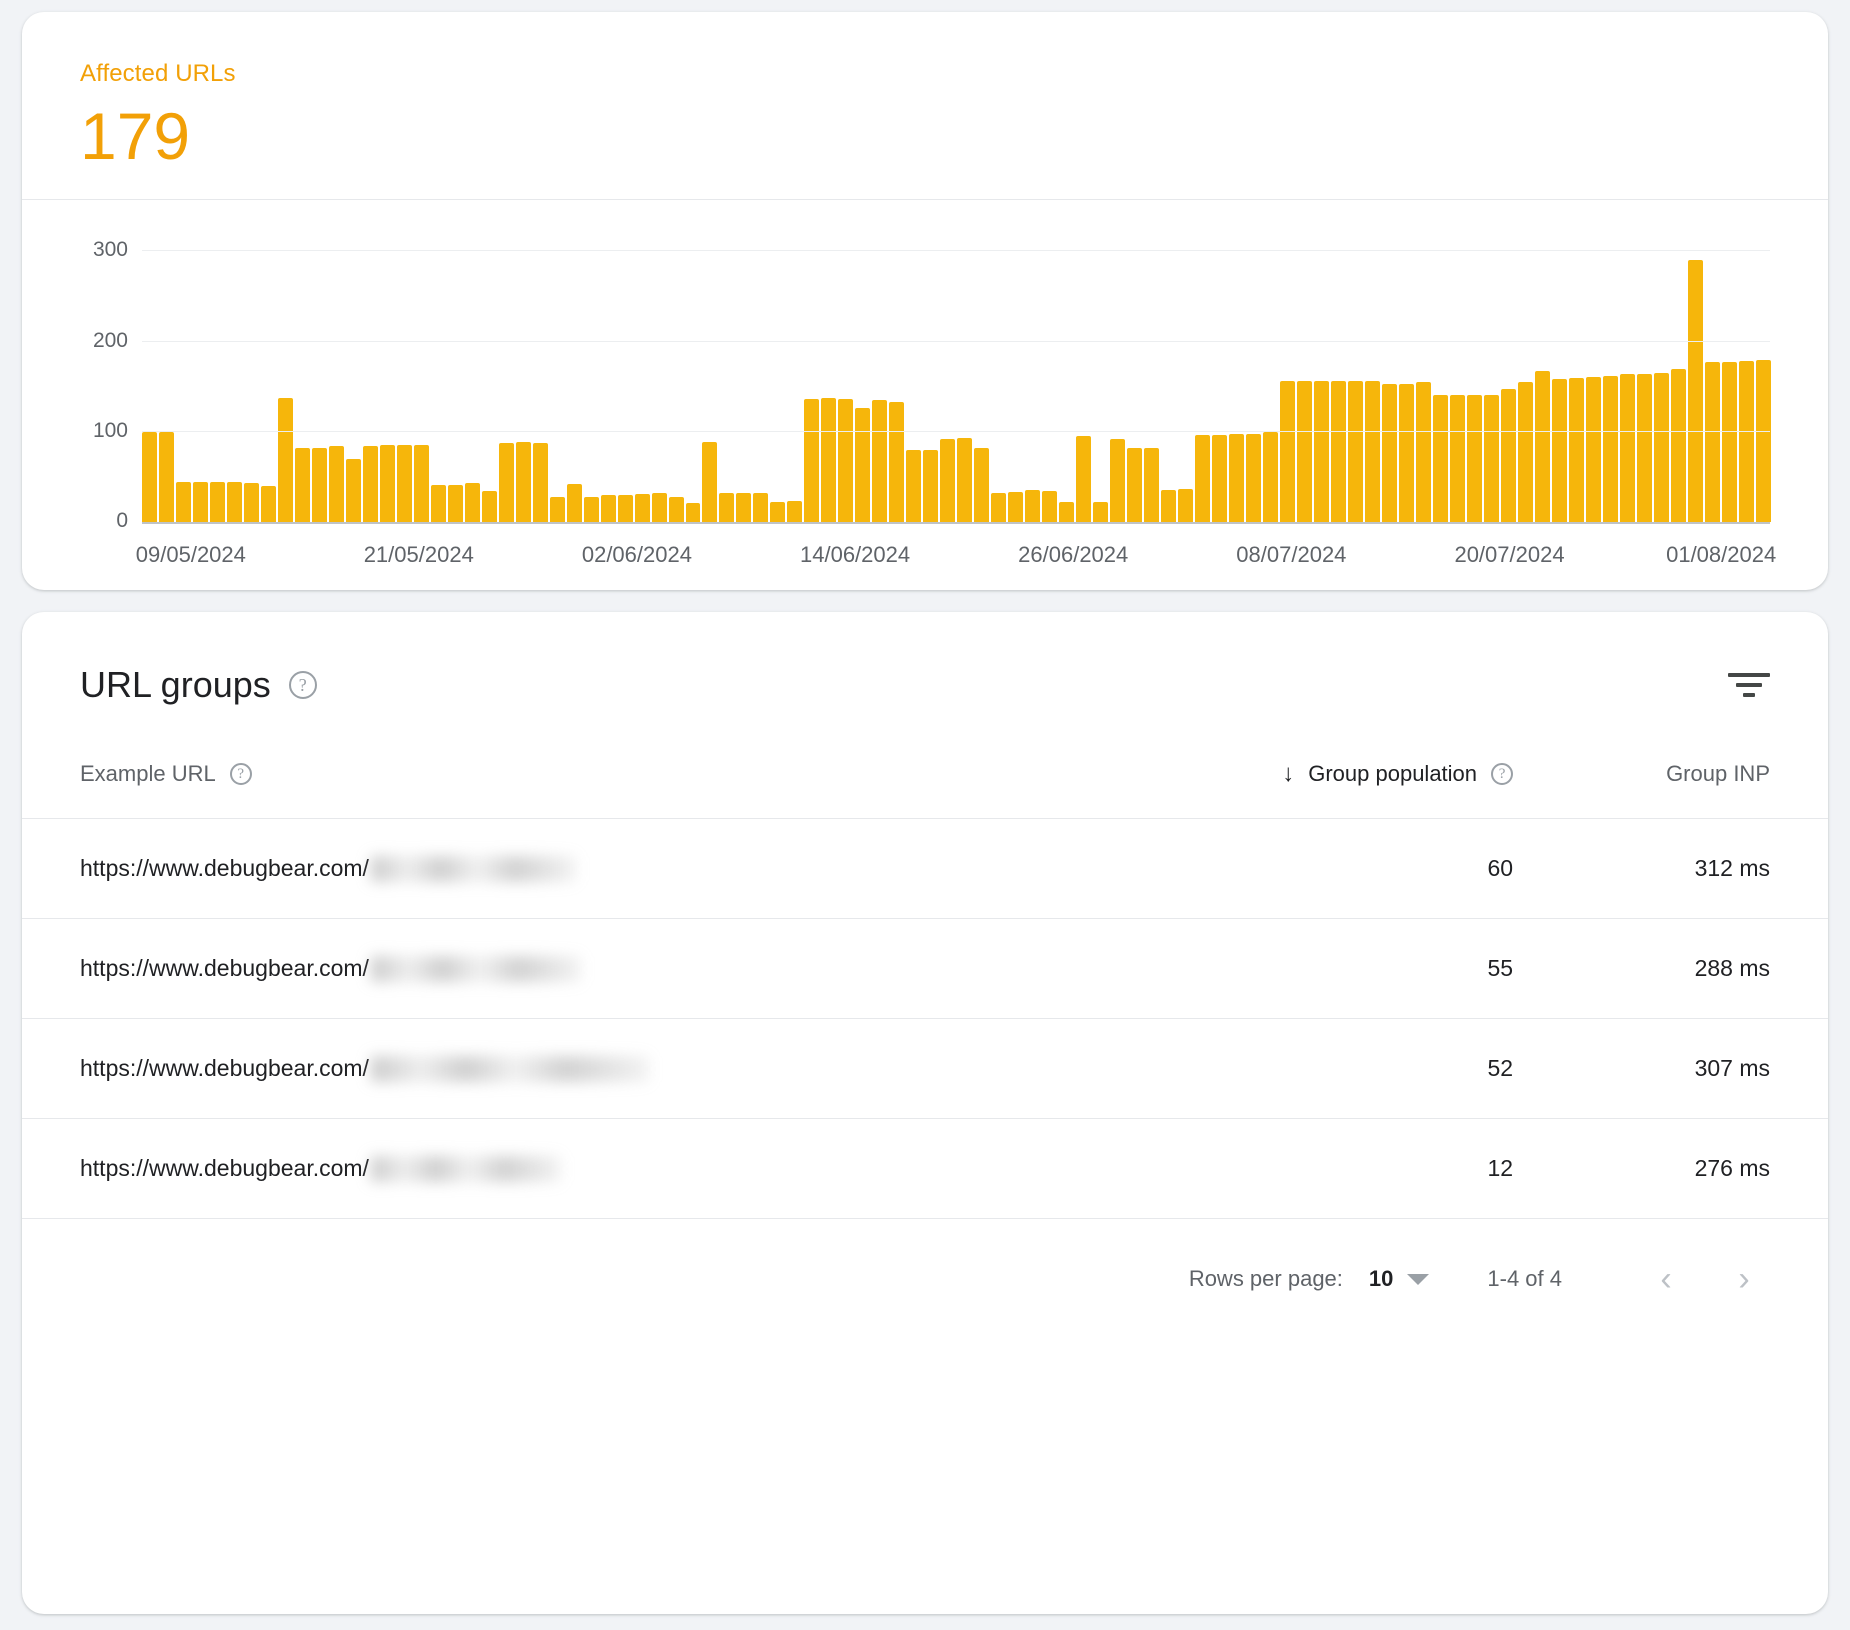 The height and width of the screenshot is (1630, 1850). I want to click on help-circle-icon: ?, so click(302, 685).